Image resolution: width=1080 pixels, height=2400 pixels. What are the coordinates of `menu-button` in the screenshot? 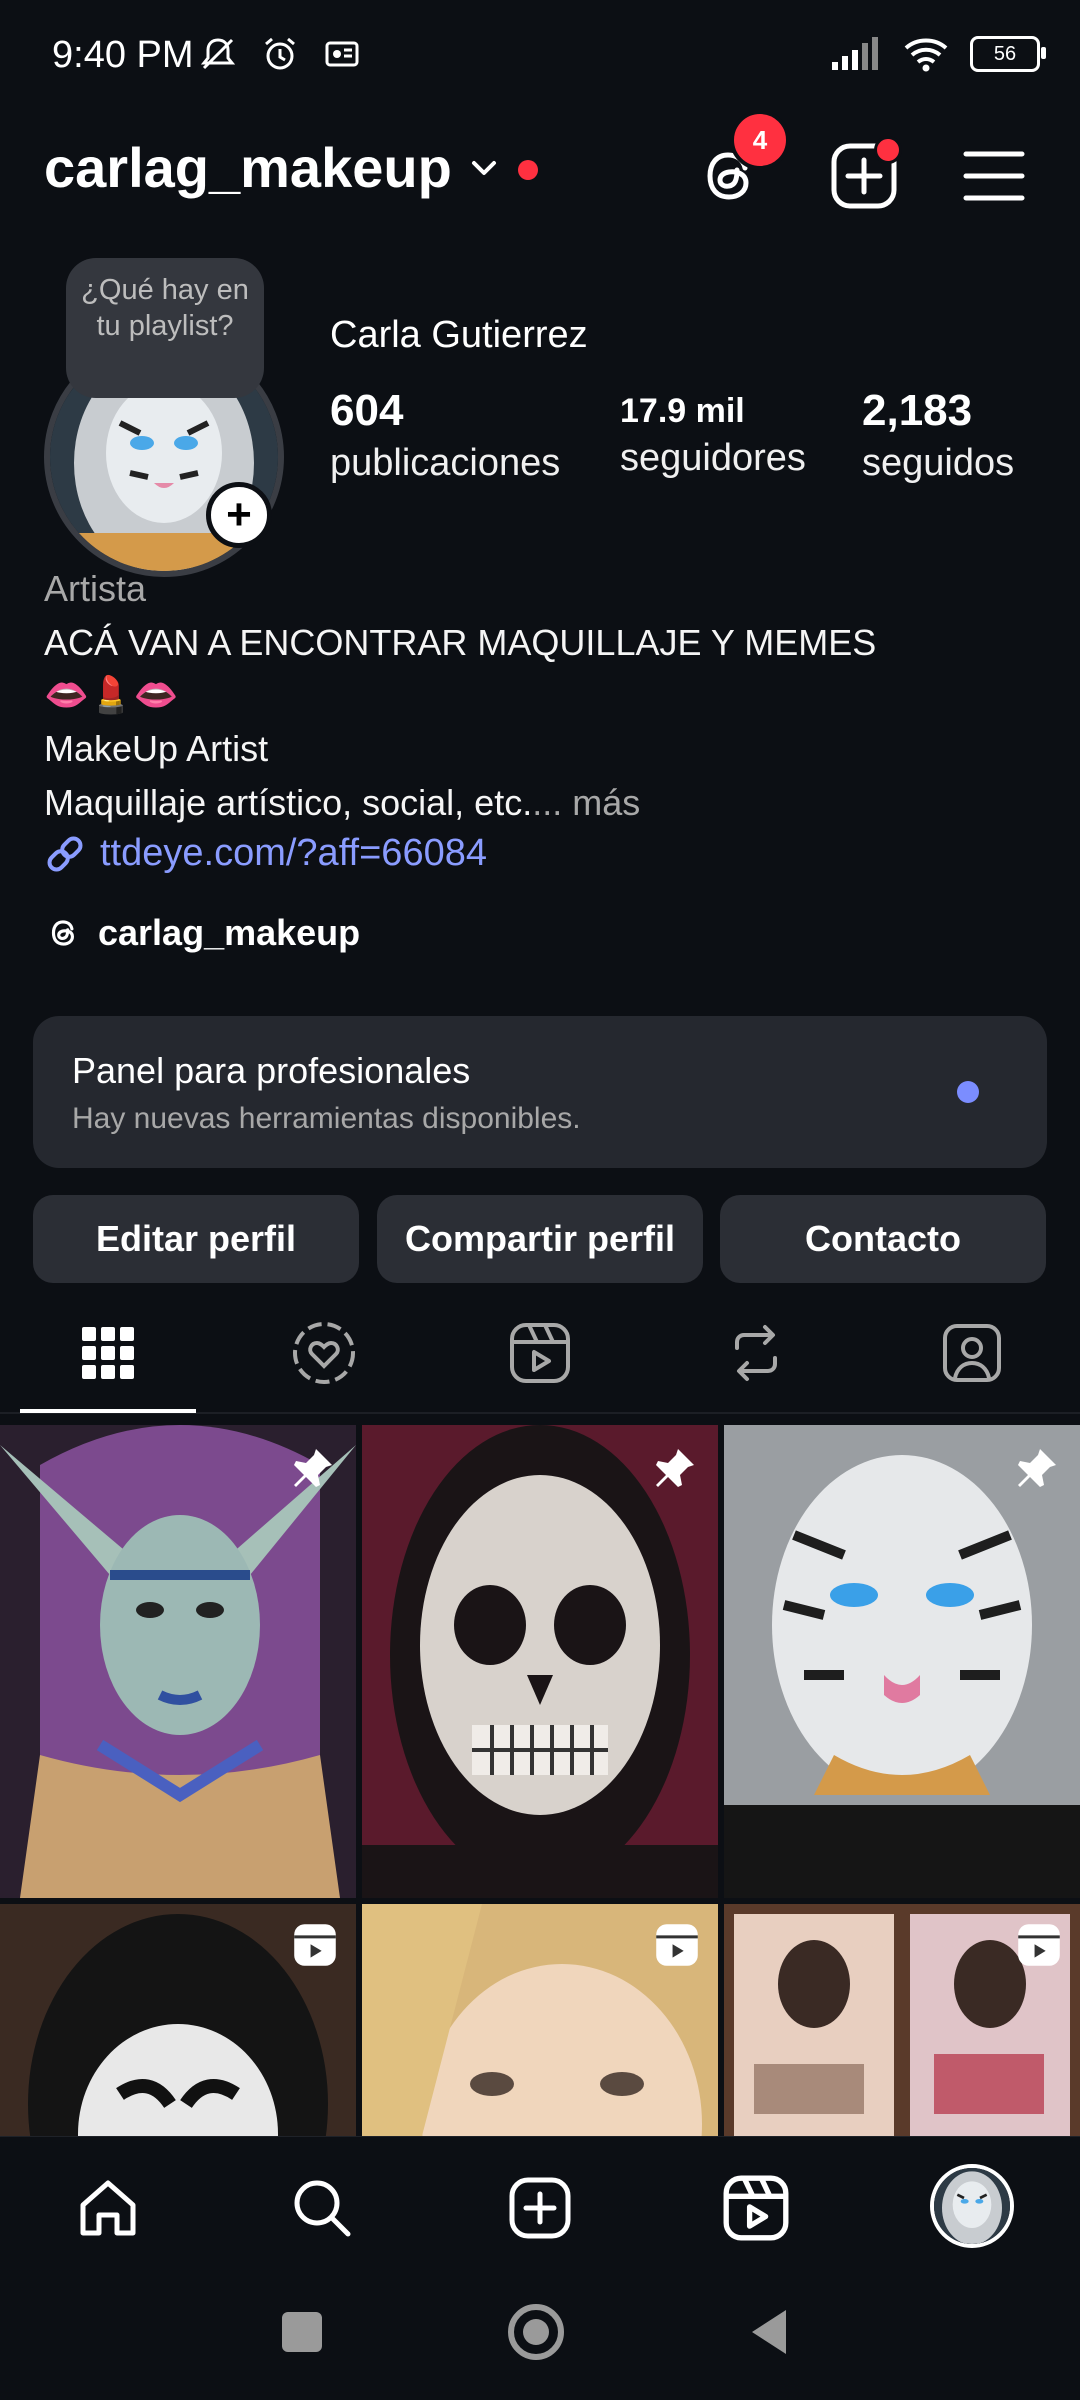 It's located at (994, 176).